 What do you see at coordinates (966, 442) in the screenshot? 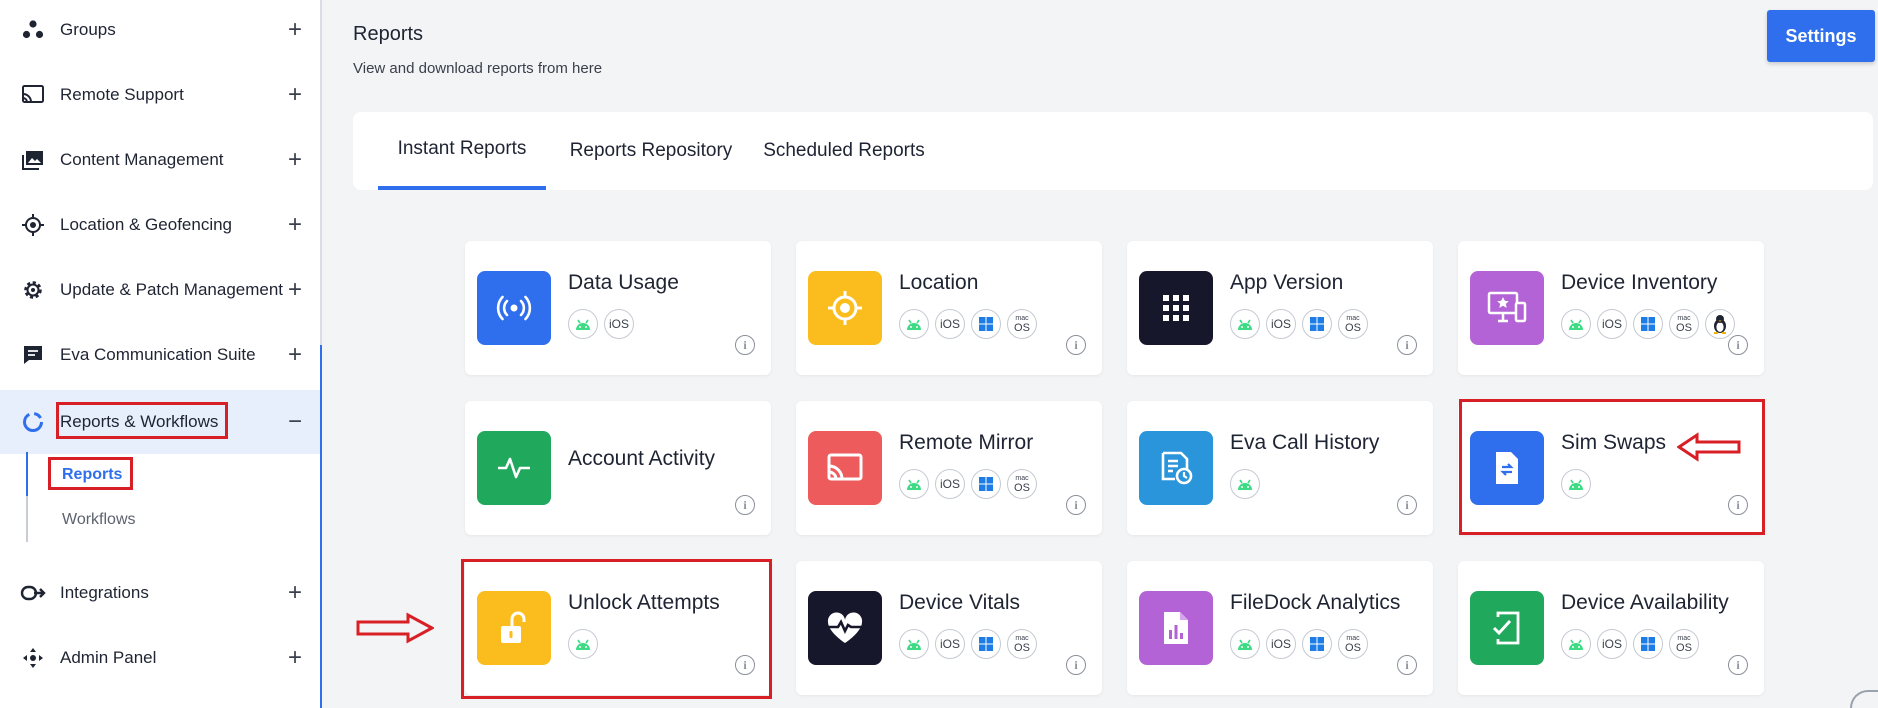
I see `report-card-title: Remote Mirror` at bounding box center [966, 442].